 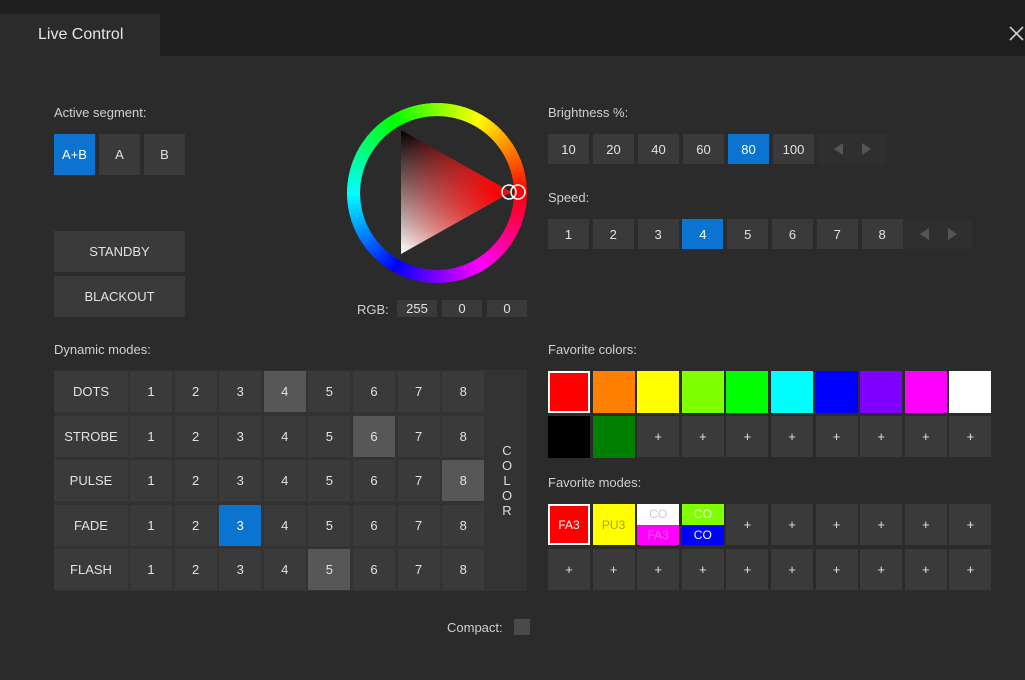 I want to click on mode-fade-7: 7, so click(x=418, y=525).